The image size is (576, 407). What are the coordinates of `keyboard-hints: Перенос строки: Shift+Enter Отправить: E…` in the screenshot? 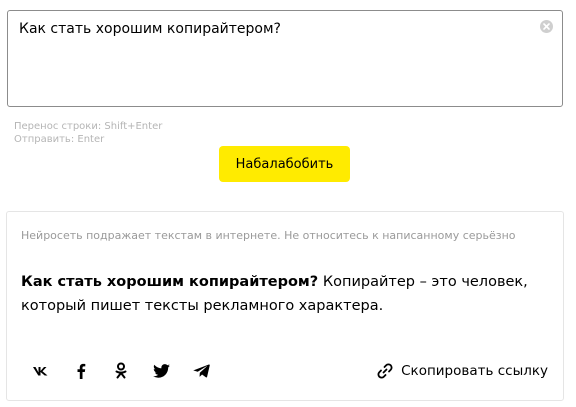 It's located at (88, 133).